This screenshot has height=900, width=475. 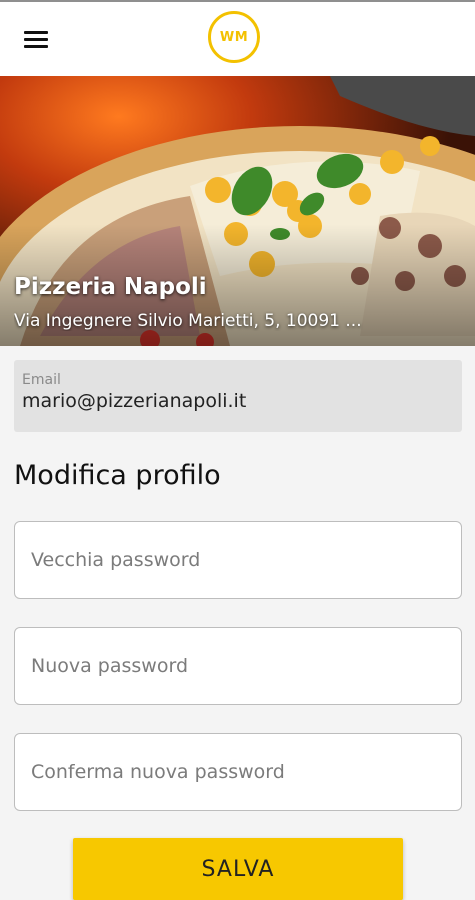 I want to click on app-logo: WM, so click(x=234, y=37).